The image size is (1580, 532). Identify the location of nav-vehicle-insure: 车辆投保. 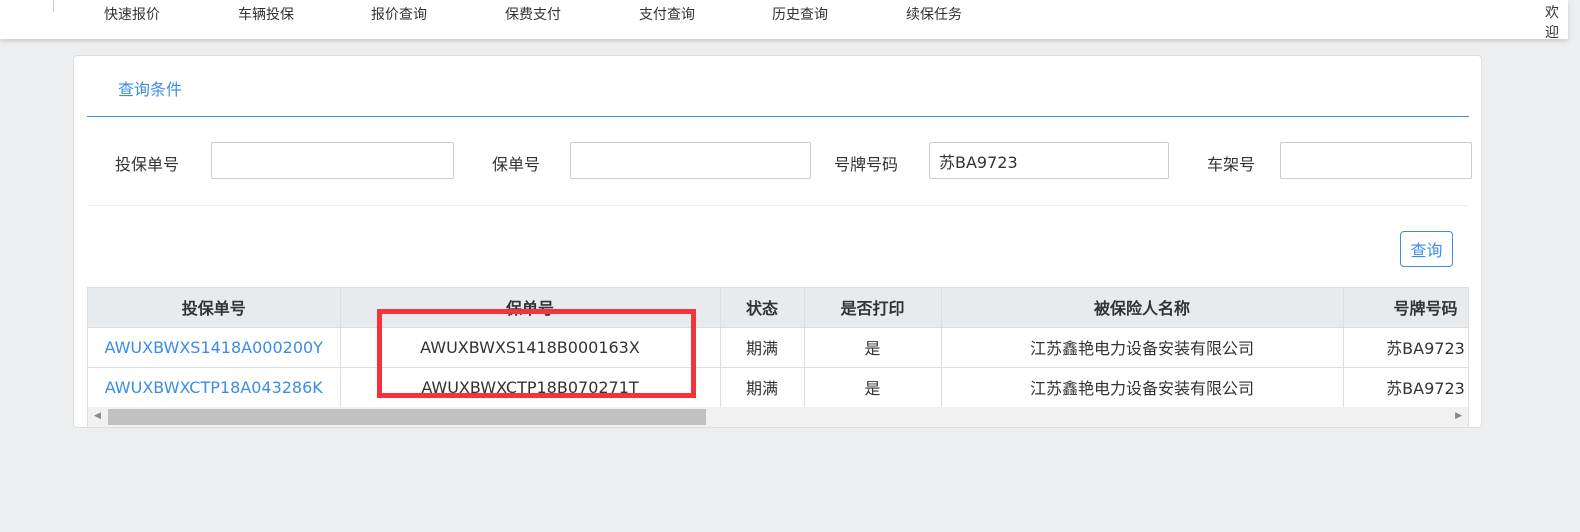
(266, 14).